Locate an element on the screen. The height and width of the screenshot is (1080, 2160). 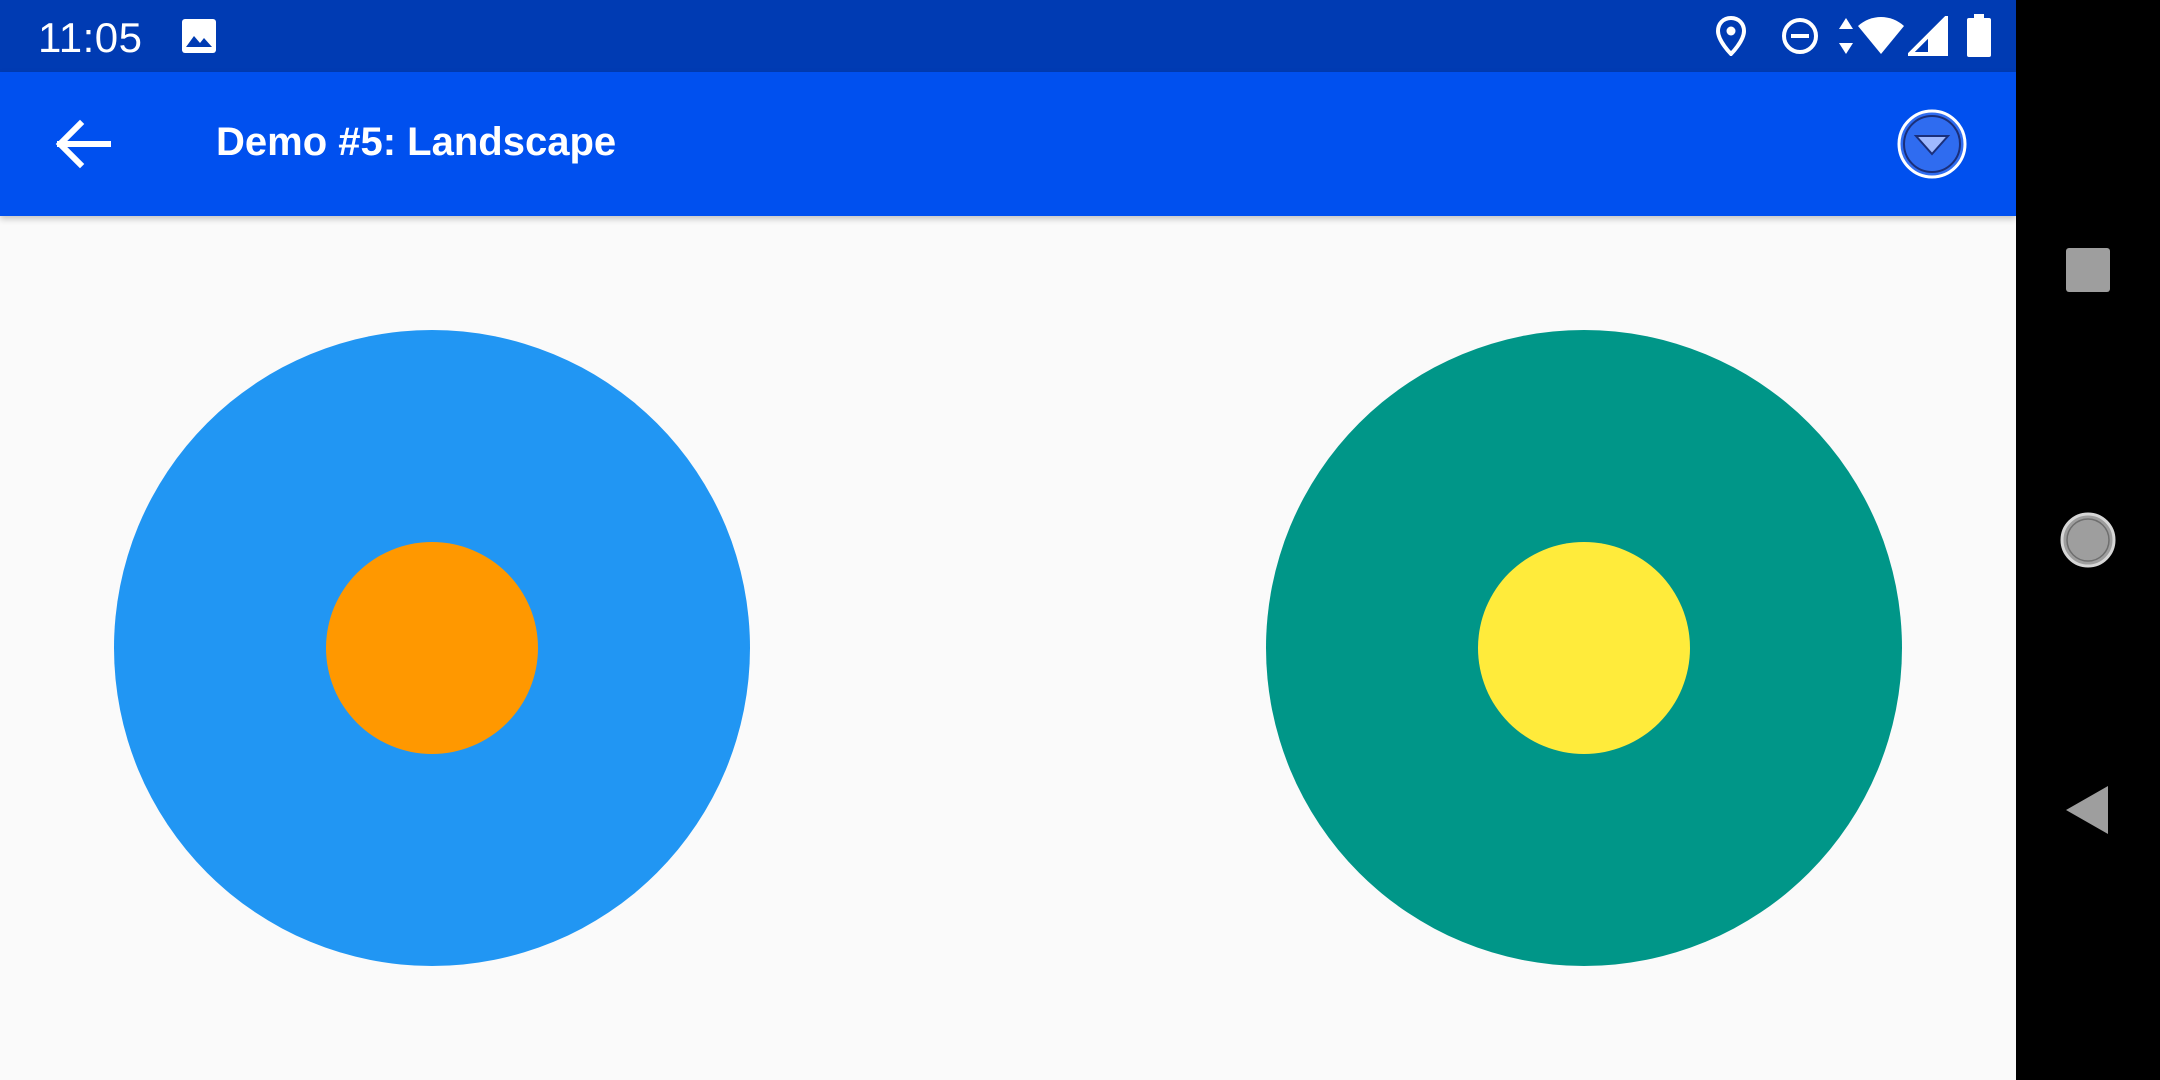
right-inner-circle is located at coordinates (1584, 648).